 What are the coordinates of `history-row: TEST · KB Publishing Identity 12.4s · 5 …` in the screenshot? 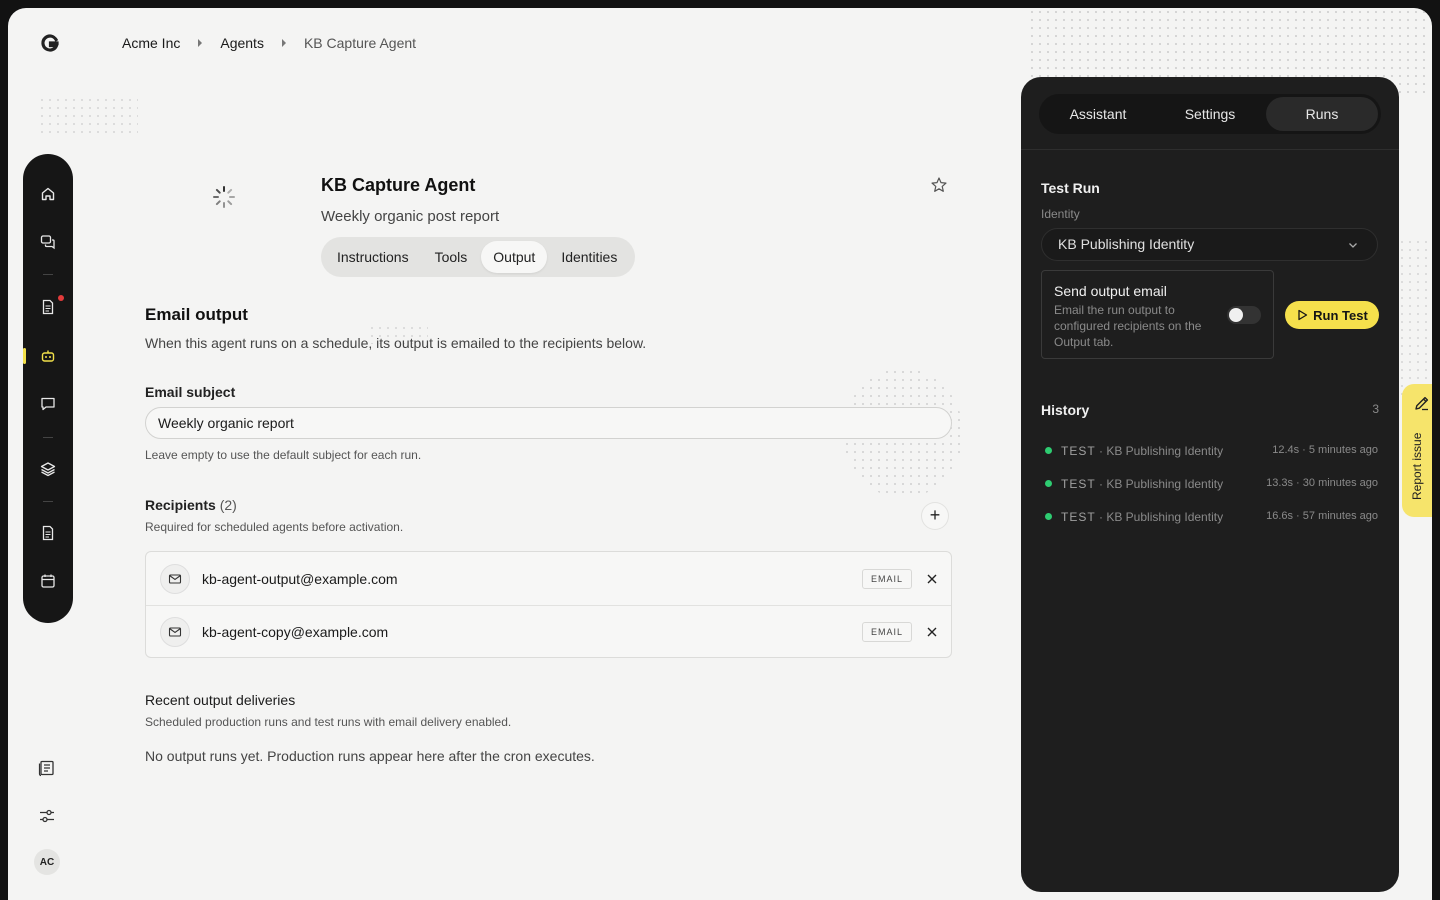 It's located at (1209, 451).